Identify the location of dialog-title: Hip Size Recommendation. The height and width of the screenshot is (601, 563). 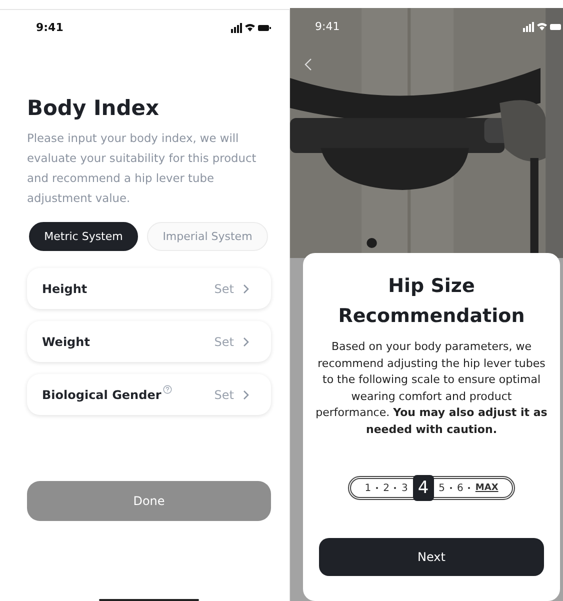
(431, 301).